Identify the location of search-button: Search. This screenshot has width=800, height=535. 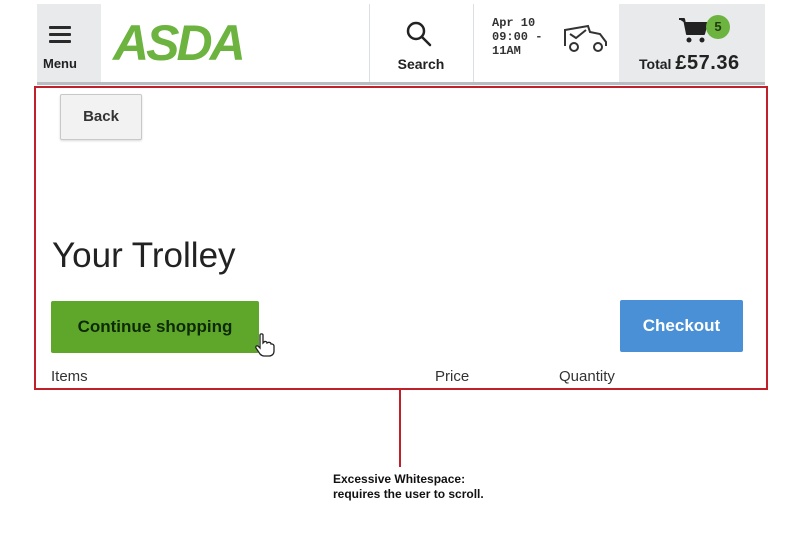
(421, 43).